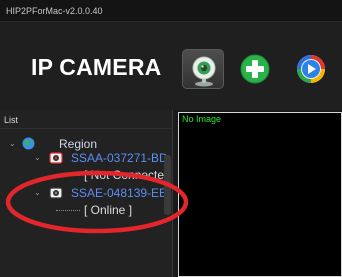  Describe the element at coordinates (108, 210) in the screenshot. I see `device-status: [ Online ]` at that location.